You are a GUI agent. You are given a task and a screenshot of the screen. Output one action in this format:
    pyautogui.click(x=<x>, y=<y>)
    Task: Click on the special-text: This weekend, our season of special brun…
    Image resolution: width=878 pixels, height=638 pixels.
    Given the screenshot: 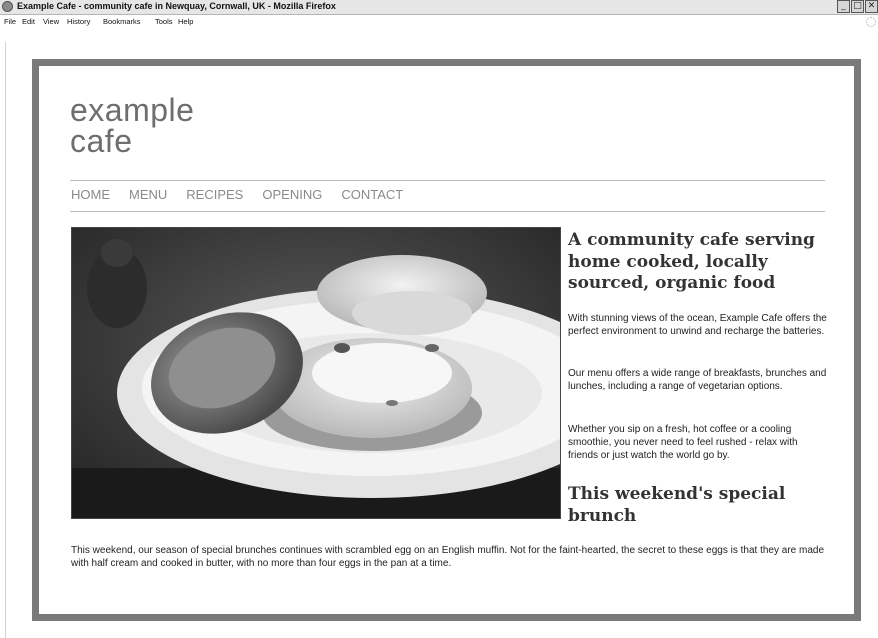 What is the action you would take?
    pyautogui.click(x=448, y=557)
    